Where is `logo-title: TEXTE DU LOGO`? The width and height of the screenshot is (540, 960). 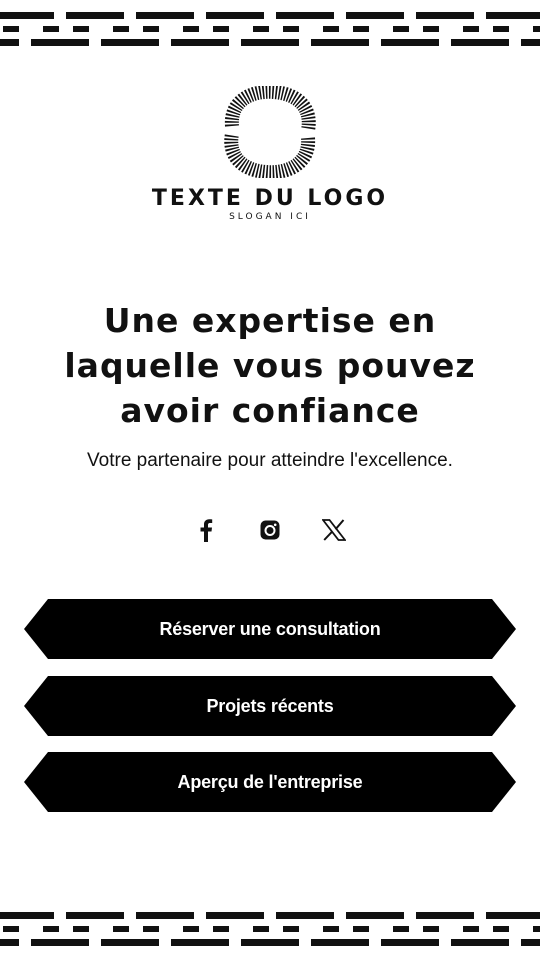
logo-title: TEXTE DU LOGO is located at coordinates (270, 198).